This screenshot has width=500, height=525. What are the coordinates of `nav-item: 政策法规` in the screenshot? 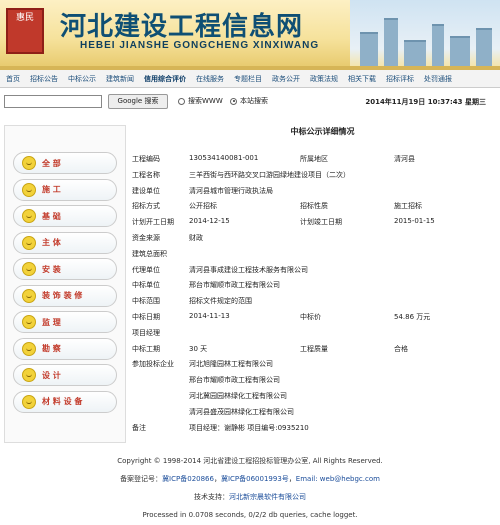 It's located at (324, 79).